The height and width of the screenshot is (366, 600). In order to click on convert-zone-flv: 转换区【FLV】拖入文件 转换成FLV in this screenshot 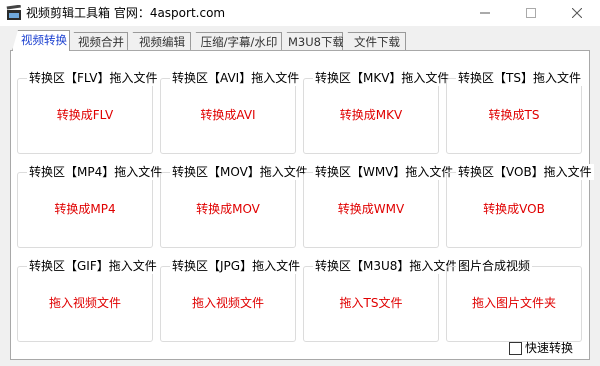, I will do `click(88, 112)`.